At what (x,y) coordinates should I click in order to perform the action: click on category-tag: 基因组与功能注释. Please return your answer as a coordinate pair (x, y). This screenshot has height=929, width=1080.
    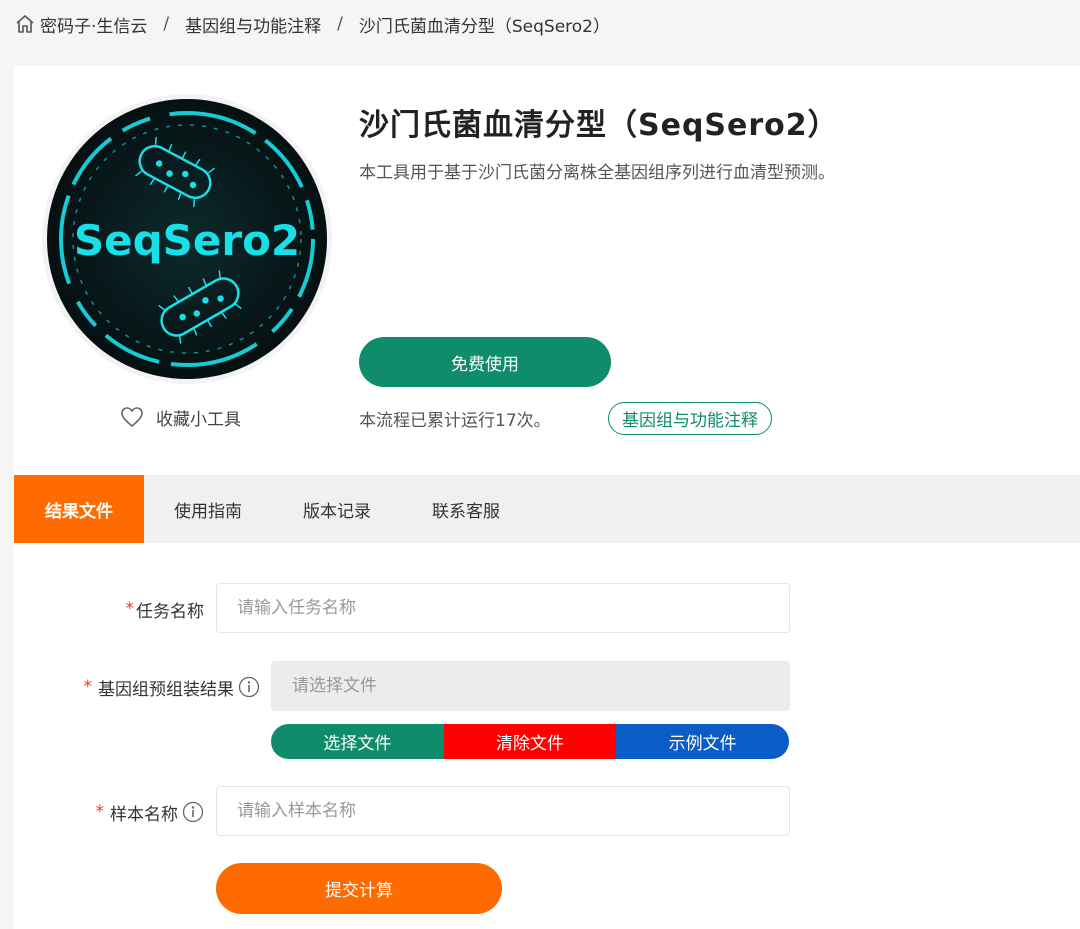
    Looking at the image, I should click on (690, 418).